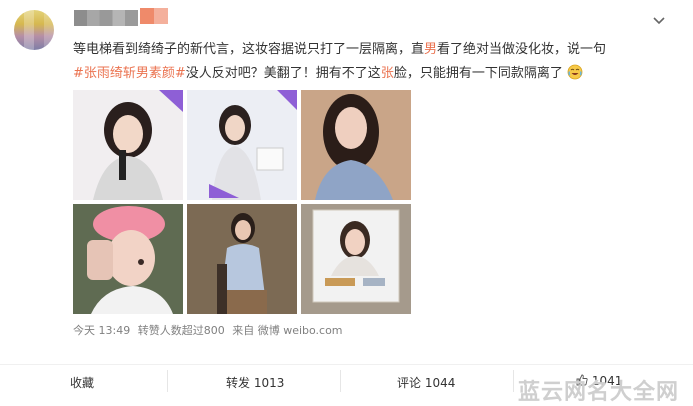  Describe the element at coordinates (249, 49) in the screenshot. I see `post-text-segment: 等电梯看到绮绮子的新代言，这妆容据说只打了一层隔离，直` at that location.